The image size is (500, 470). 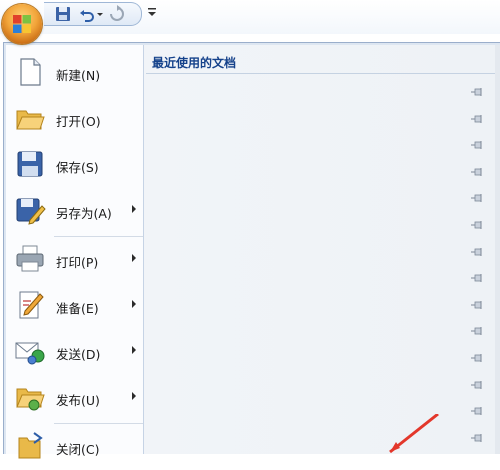 What do you see at coordinates (30, 164) in the screenshot?
I see `save-floppy-icon` at bounding box center [30, 164].